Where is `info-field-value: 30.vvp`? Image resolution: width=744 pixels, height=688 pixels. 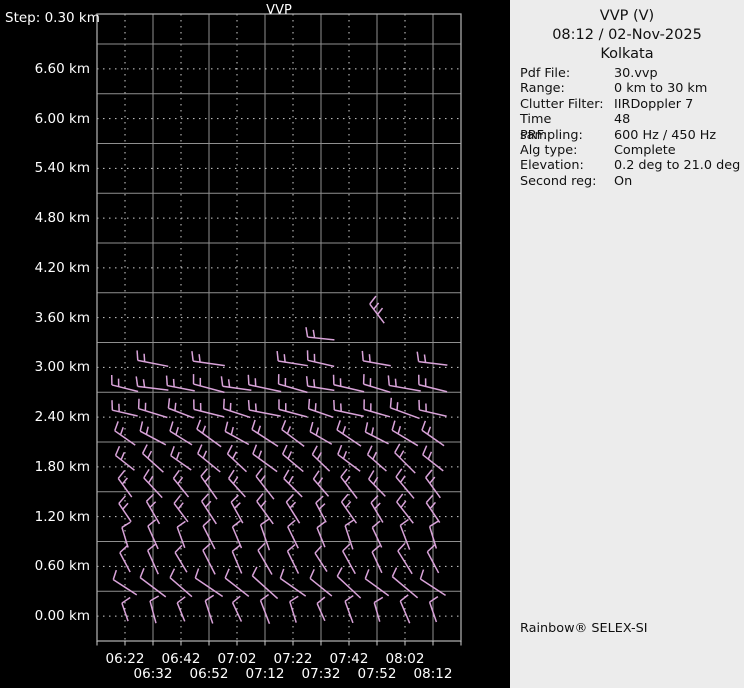 info-field-value: 30.vvp is located at coordinates (636, 73).